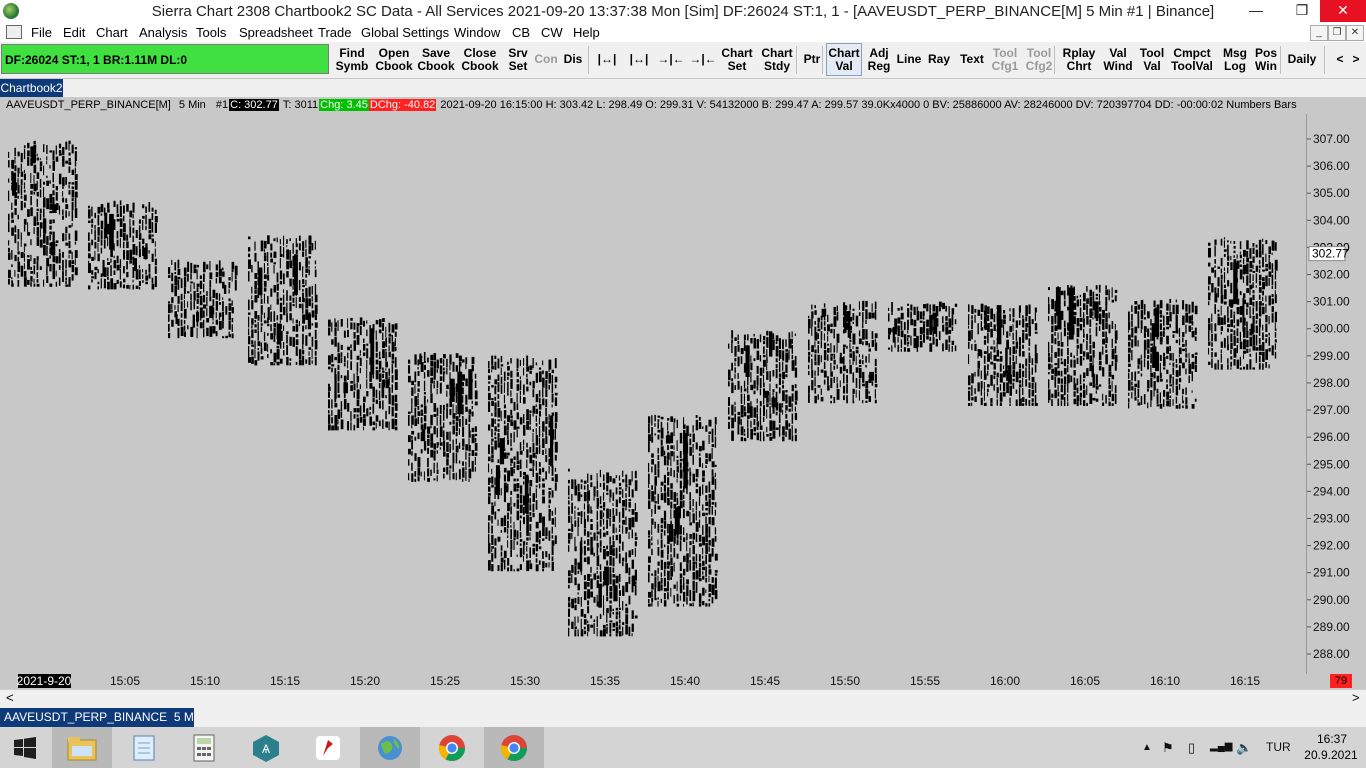 This screenshot has width=1366, height=768. What do you see at coordinates (211, 32) in the screenshot?
I see `menu-tools: Tools` at bounding box center [211, 32].